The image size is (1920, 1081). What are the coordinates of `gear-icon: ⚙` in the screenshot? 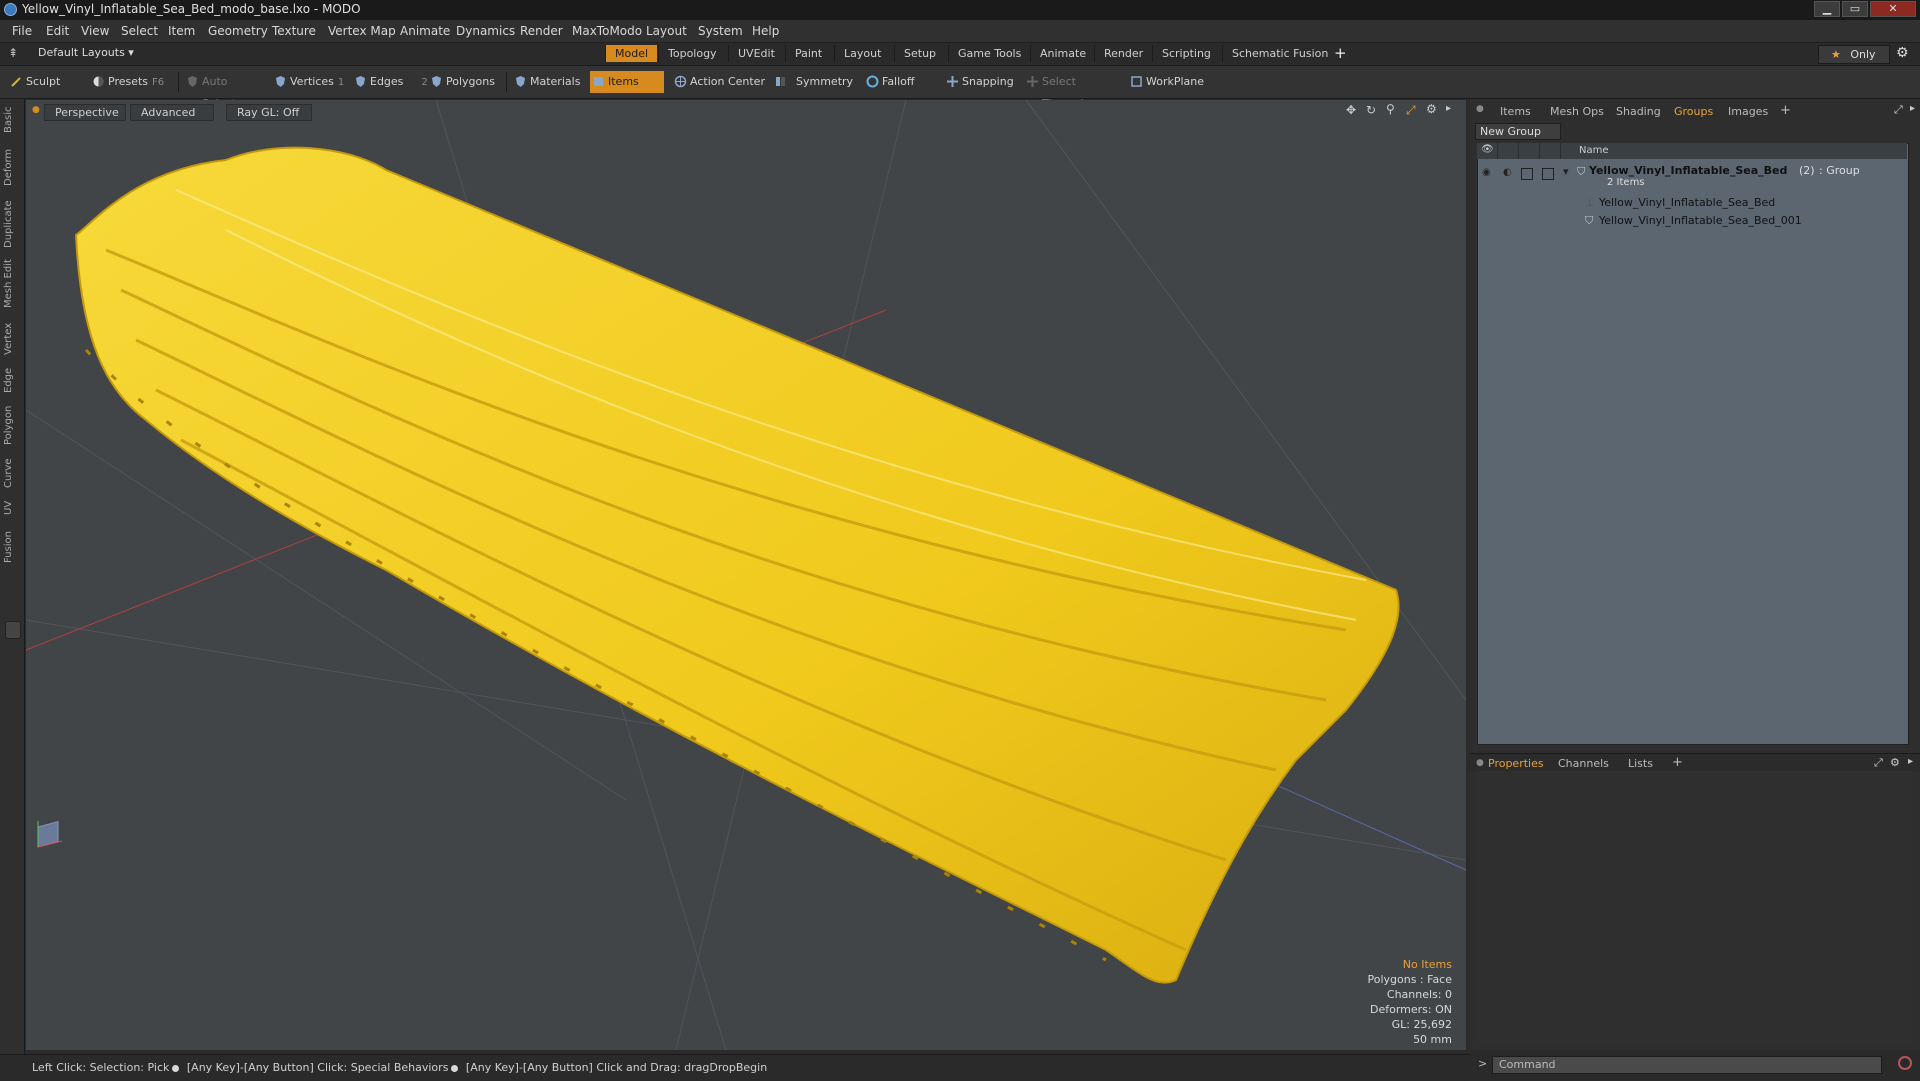 It's located at (1902, 53).